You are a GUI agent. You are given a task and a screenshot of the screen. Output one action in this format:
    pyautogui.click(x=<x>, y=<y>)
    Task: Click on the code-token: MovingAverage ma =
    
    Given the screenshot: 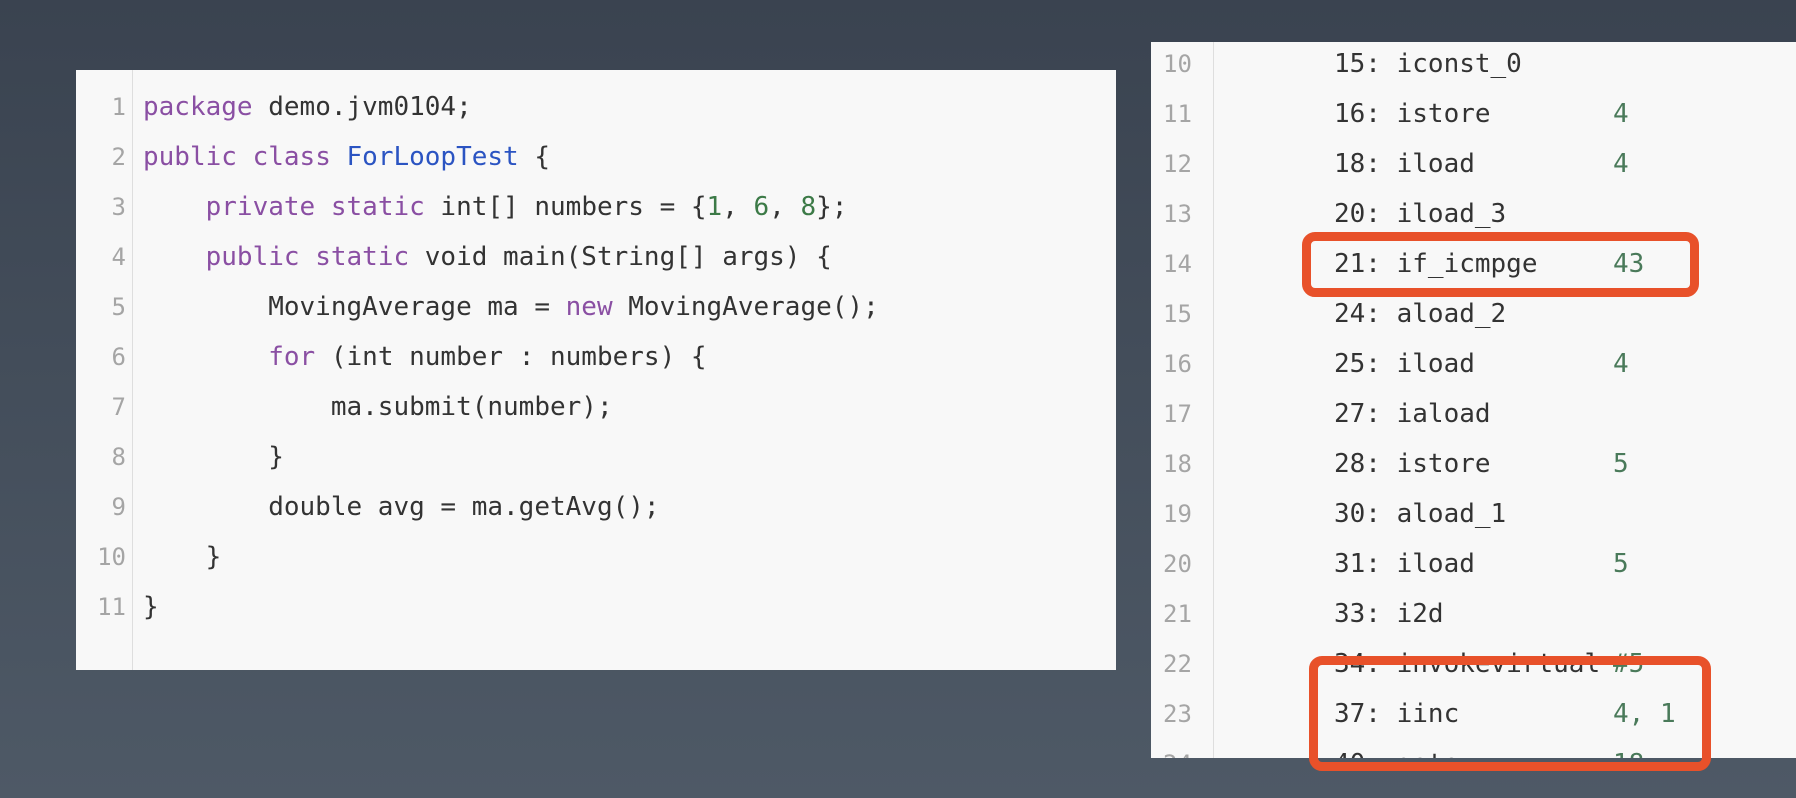 What is the action you would take?
    pyautogui.click(x=354, y=307)
    